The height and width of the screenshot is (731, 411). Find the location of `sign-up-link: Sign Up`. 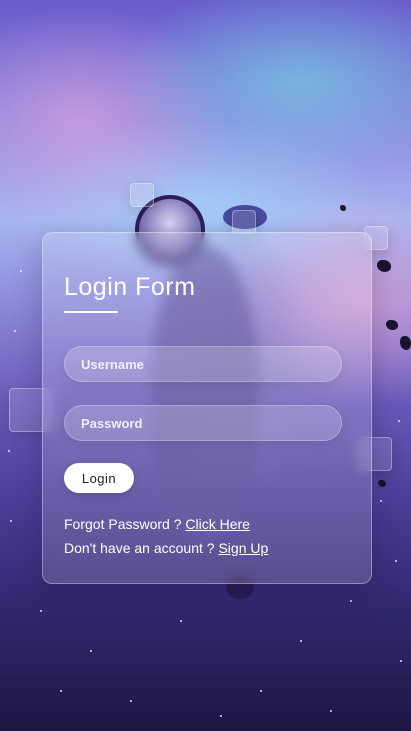

sign-up-link: Sign Up is located at coordinates (243, 548).